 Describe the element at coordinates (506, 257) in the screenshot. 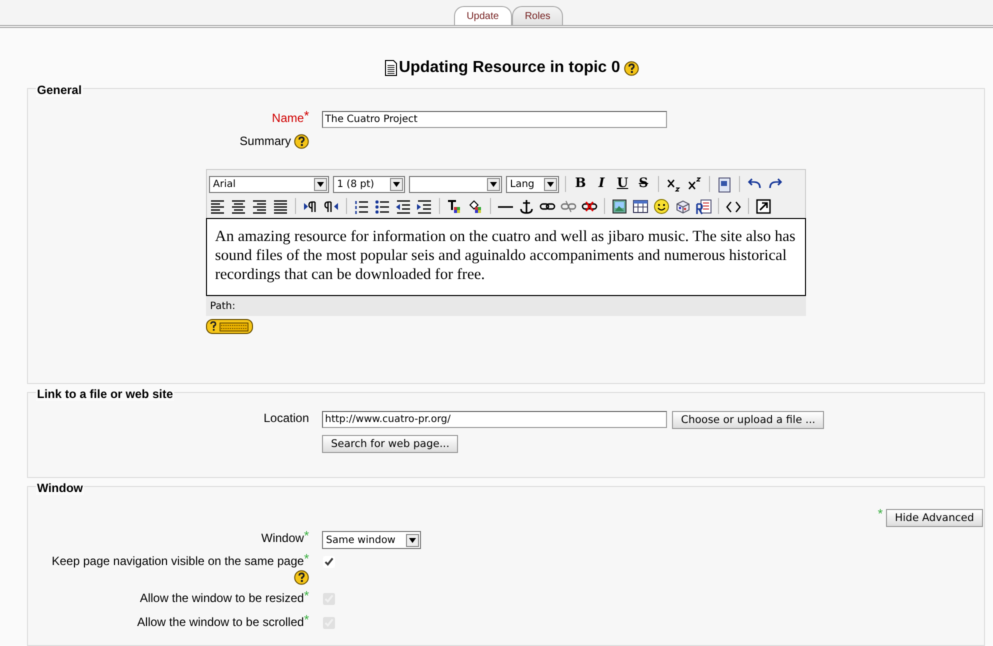

I see `editor-text: An amazing resource for information on the cuatro and well as jibaro music. The site also has sound files of the most popular seis and aguinaldo accompaniments and numerous historical recordings that can be downloaded for free.` at that location.